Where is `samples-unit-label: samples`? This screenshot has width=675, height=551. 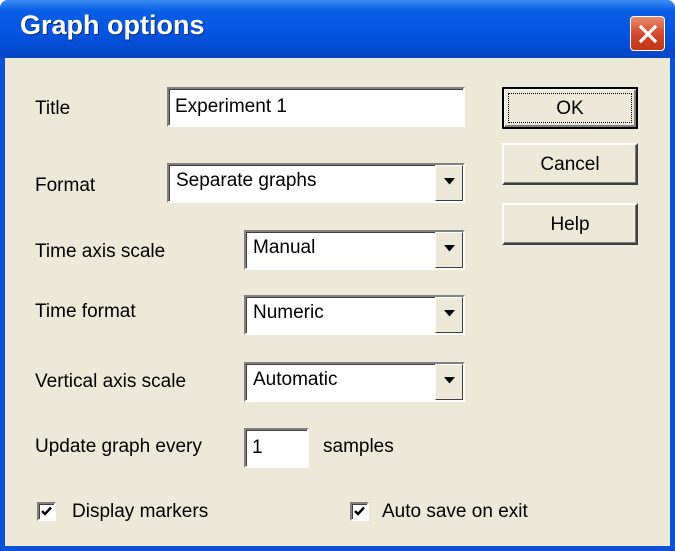
samples-unit-label: samples is located at coordinates (358, 446).